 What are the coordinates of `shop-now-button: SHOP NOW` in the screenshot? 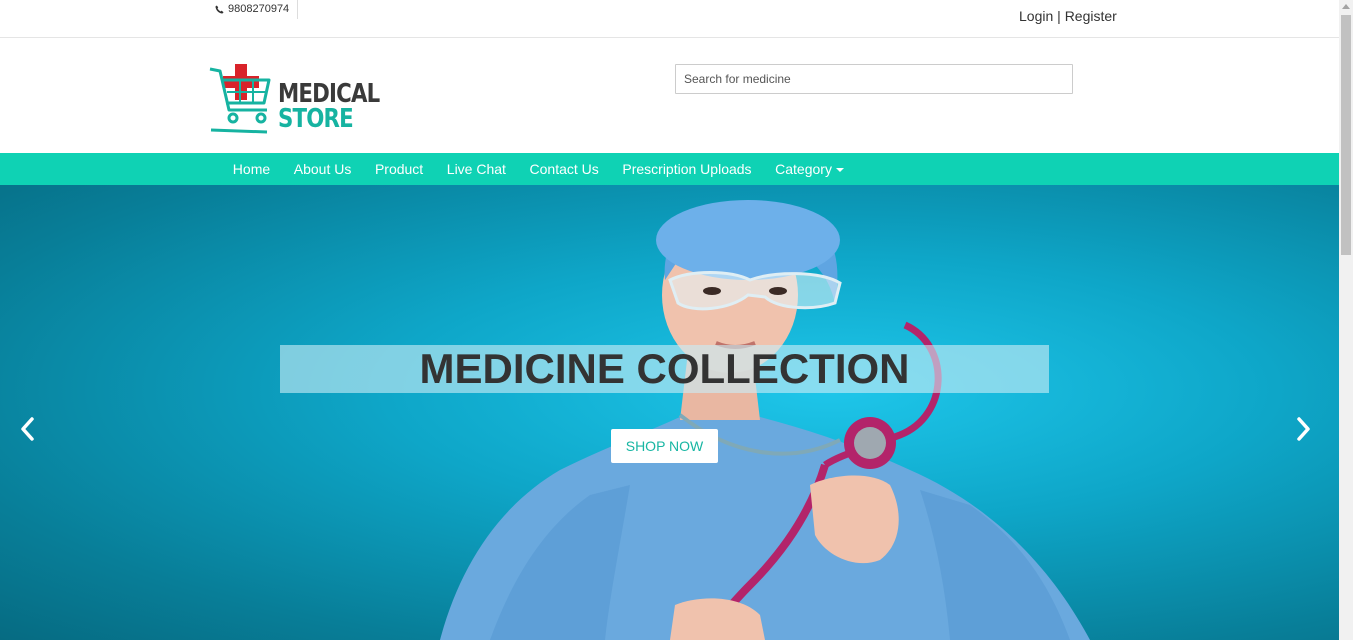 It's located at (664, 446).